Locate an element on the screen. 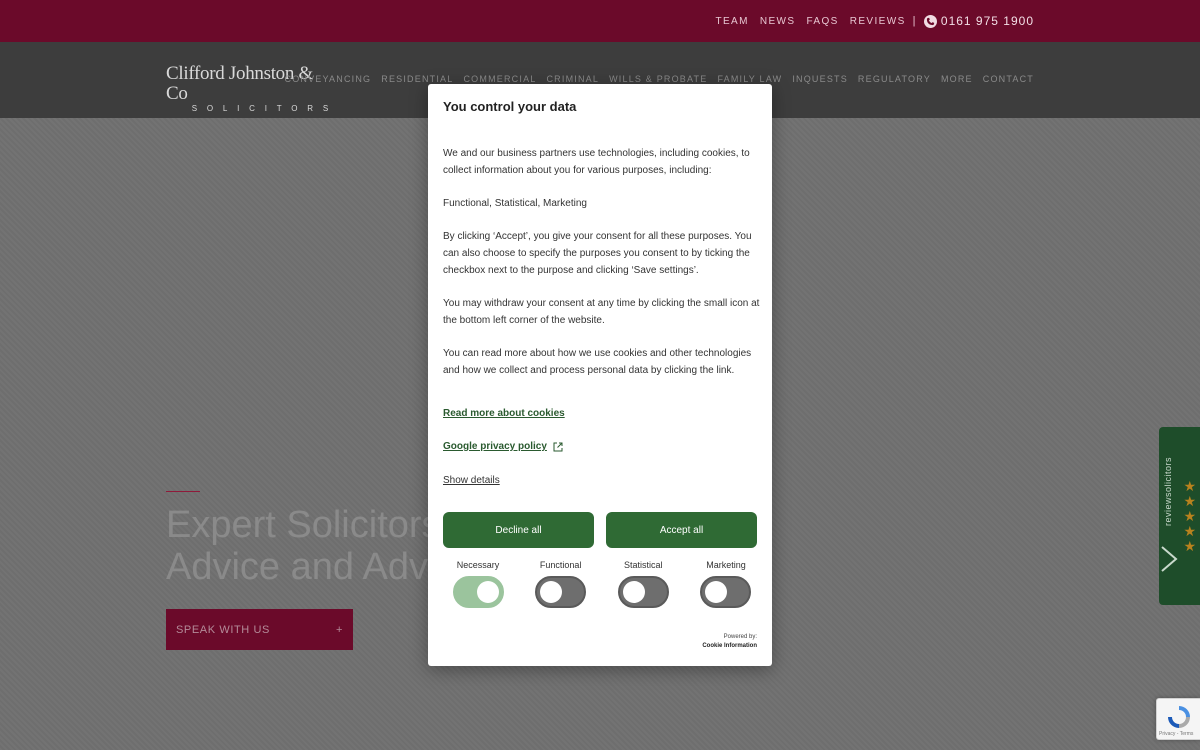 The image size is (1200, 750). toggle-necessary: Necessary is located at coordinates (478, 584).